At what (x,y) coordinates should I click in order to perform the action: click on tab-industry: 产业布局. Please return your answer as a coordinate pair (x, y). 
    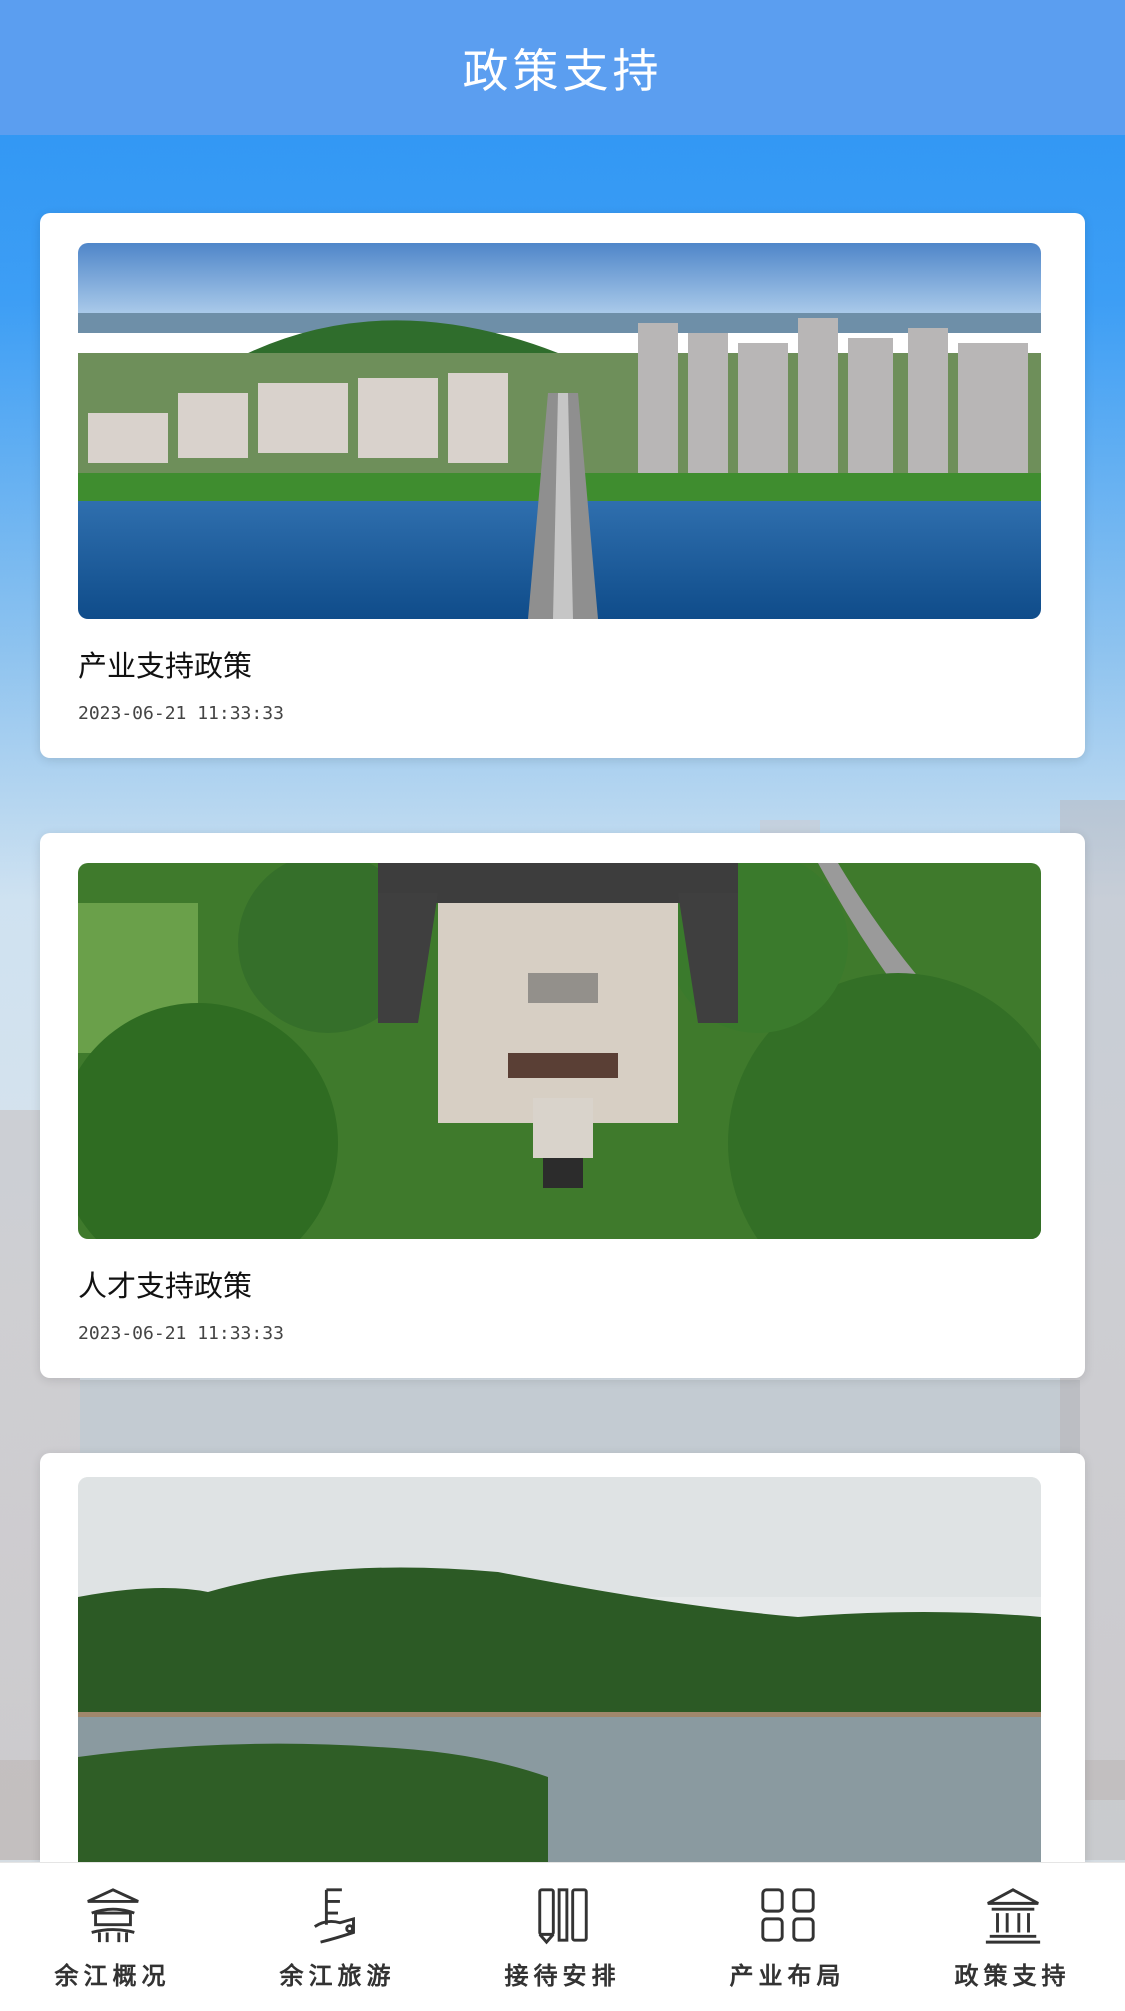
    Looking at the image, I should click on (788, 1937).